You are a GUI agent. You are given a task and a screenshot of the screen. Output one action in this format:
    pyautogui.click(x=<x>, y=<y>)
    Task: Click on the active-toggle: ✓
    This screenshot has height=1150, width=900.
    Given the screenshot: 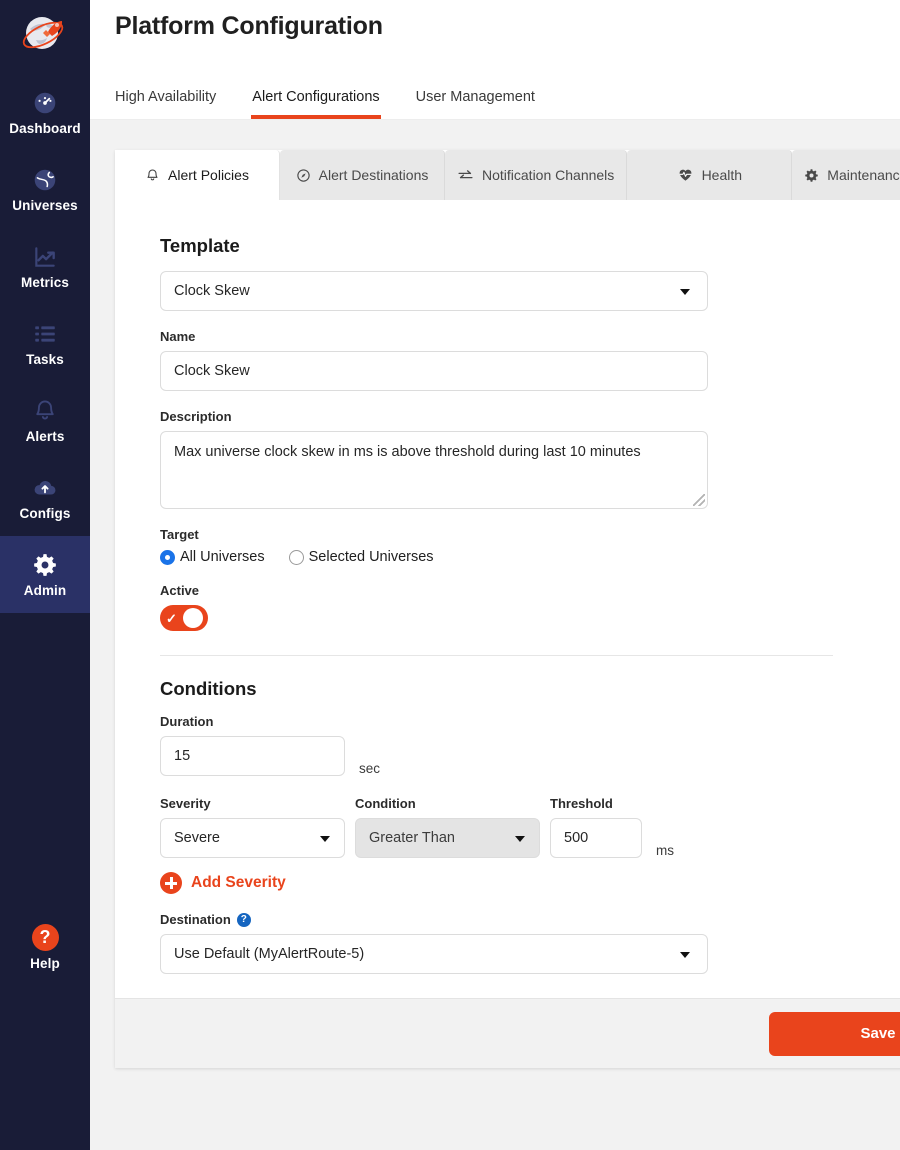 What is the action you would take?
    pyautogui.click(x=184, y=618)
    